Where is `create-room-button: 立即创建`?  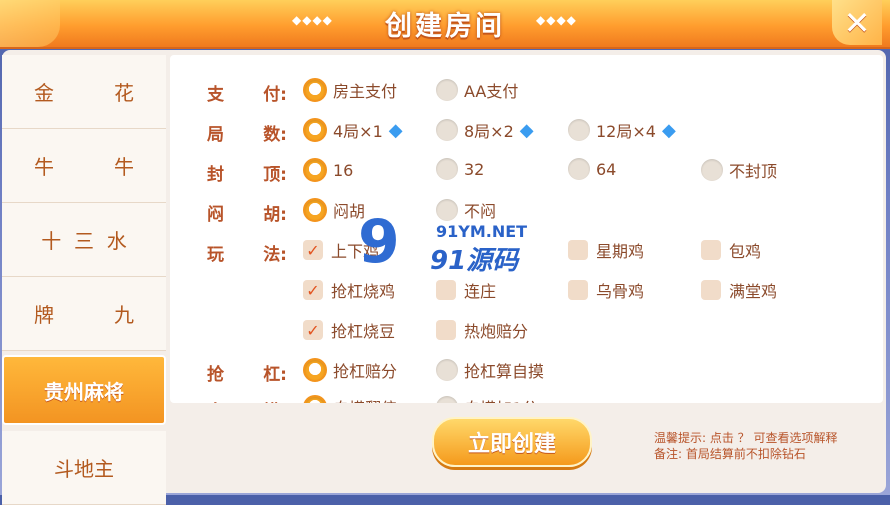
create-room-button: 立即创建 is located at coordinates (512, 442).